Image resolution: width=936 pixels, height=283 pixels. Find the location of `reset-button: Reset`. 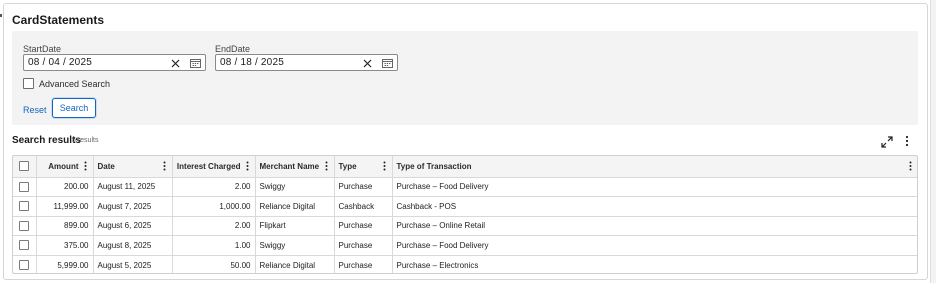

reset-button: Reset is located at coordinates (35, 110).